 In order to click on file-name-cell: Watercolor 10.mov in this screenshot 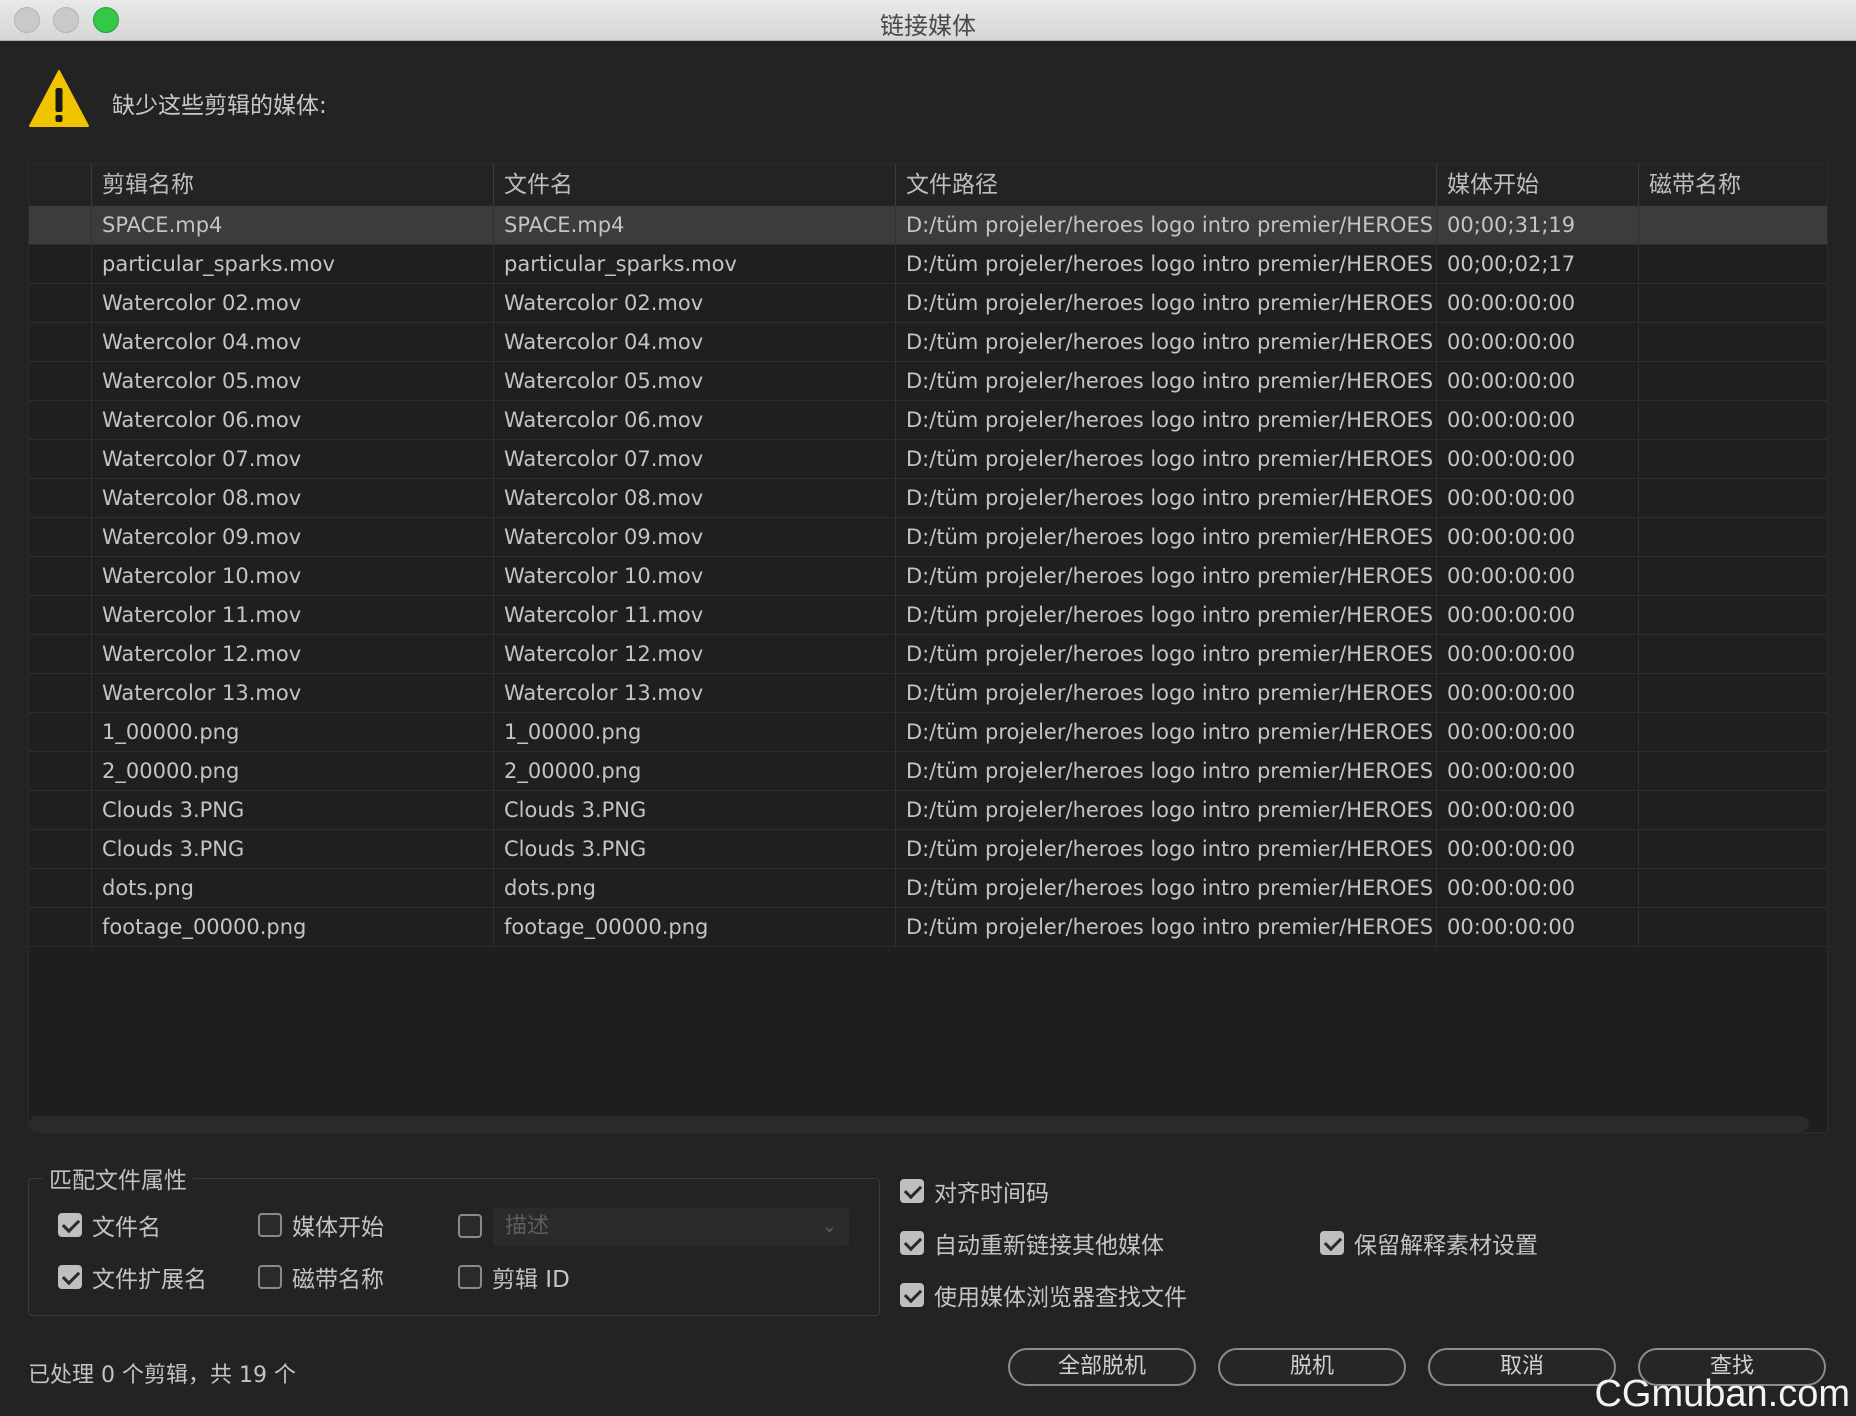, I will do `click(694, 576)`.